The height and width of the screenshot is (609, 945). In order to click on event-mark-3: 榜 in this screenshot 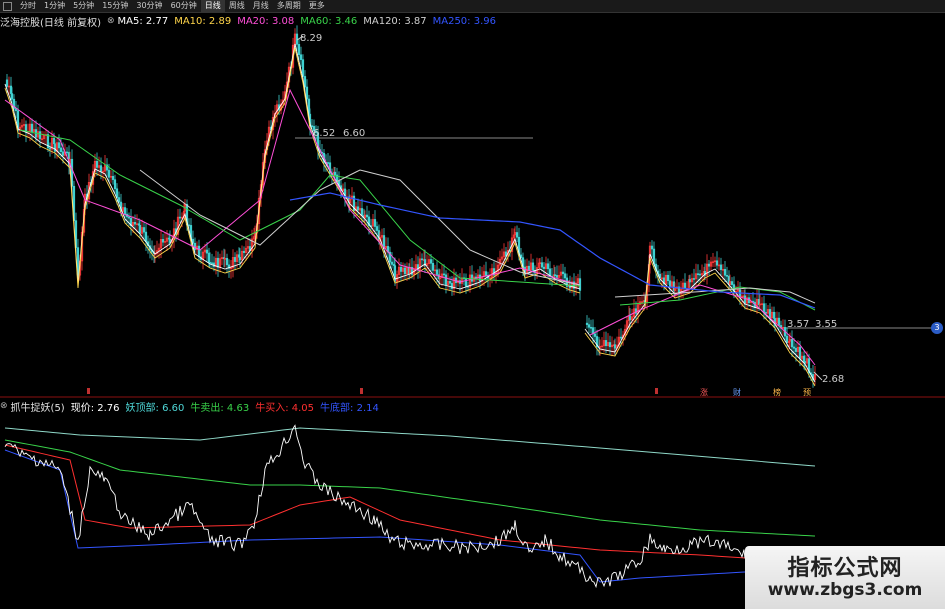, I will do `click(777, 392)`.